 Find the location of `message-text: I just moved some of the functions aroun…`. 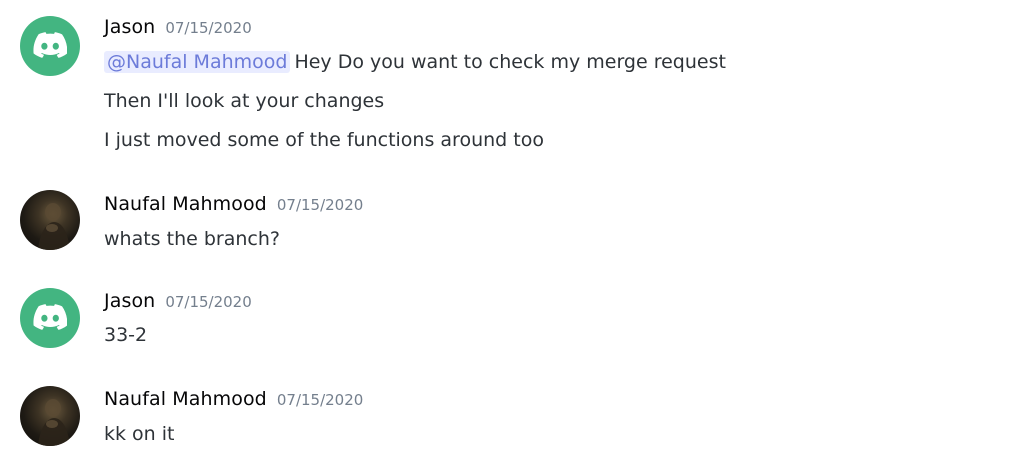

message-text: I just moved some of the functions aroun… is located at coordinates (324, 140).